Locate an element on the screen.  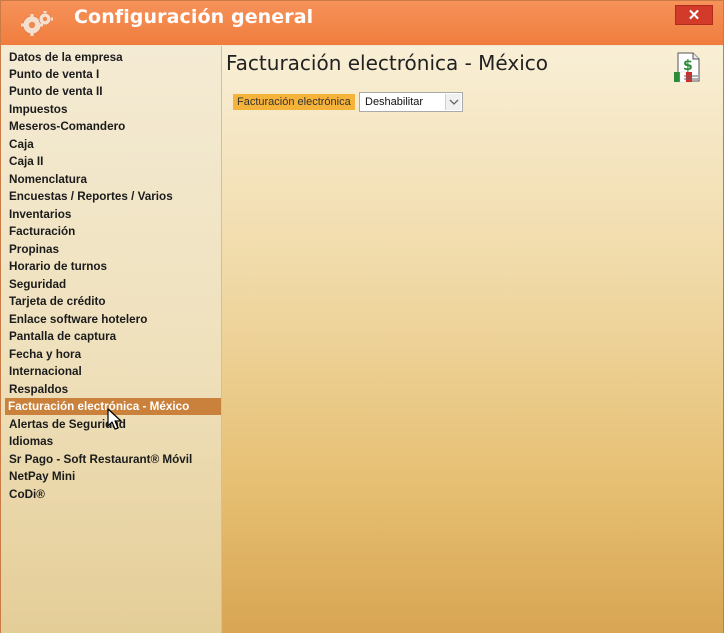
sidebar-item-caja-2: Caja II is located at coordinates (111, 161).